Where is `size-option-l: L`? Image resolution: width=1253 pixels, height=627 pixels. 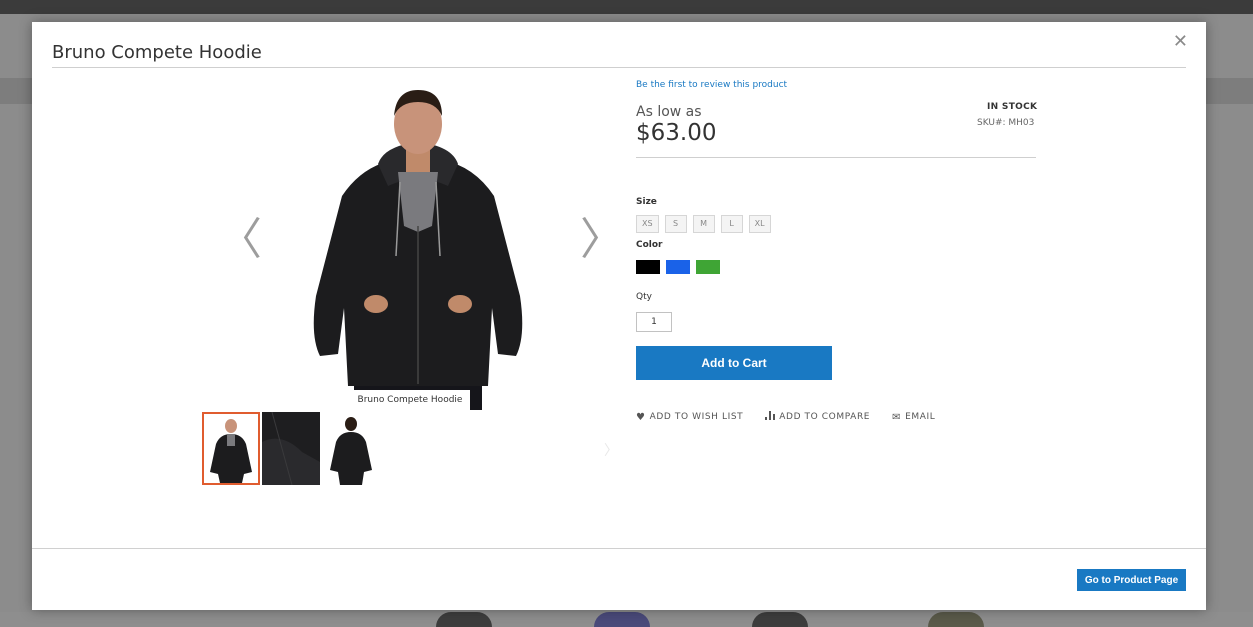
size-option-l: L is located at coordinates (731, 224).